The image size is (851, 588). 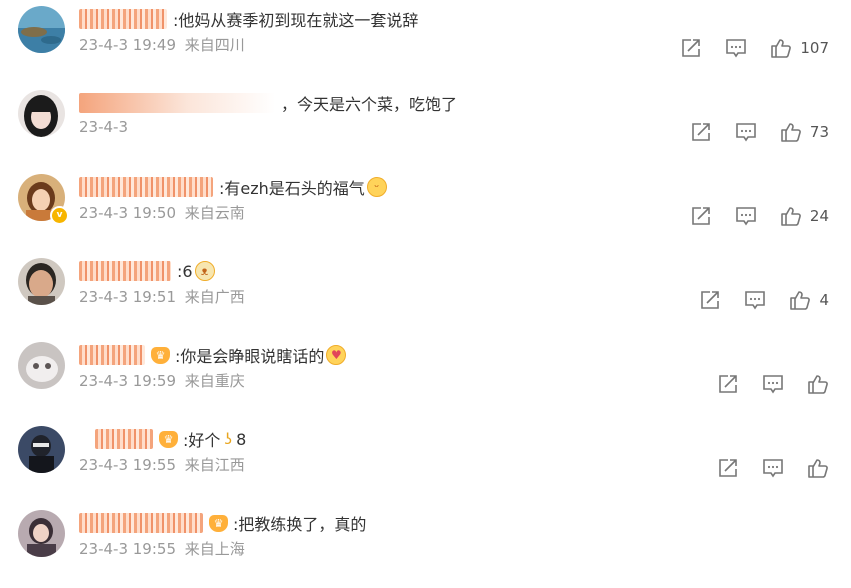 I want to click on comment-time: 23-4-3 19:49, so click(x=127, y=45).